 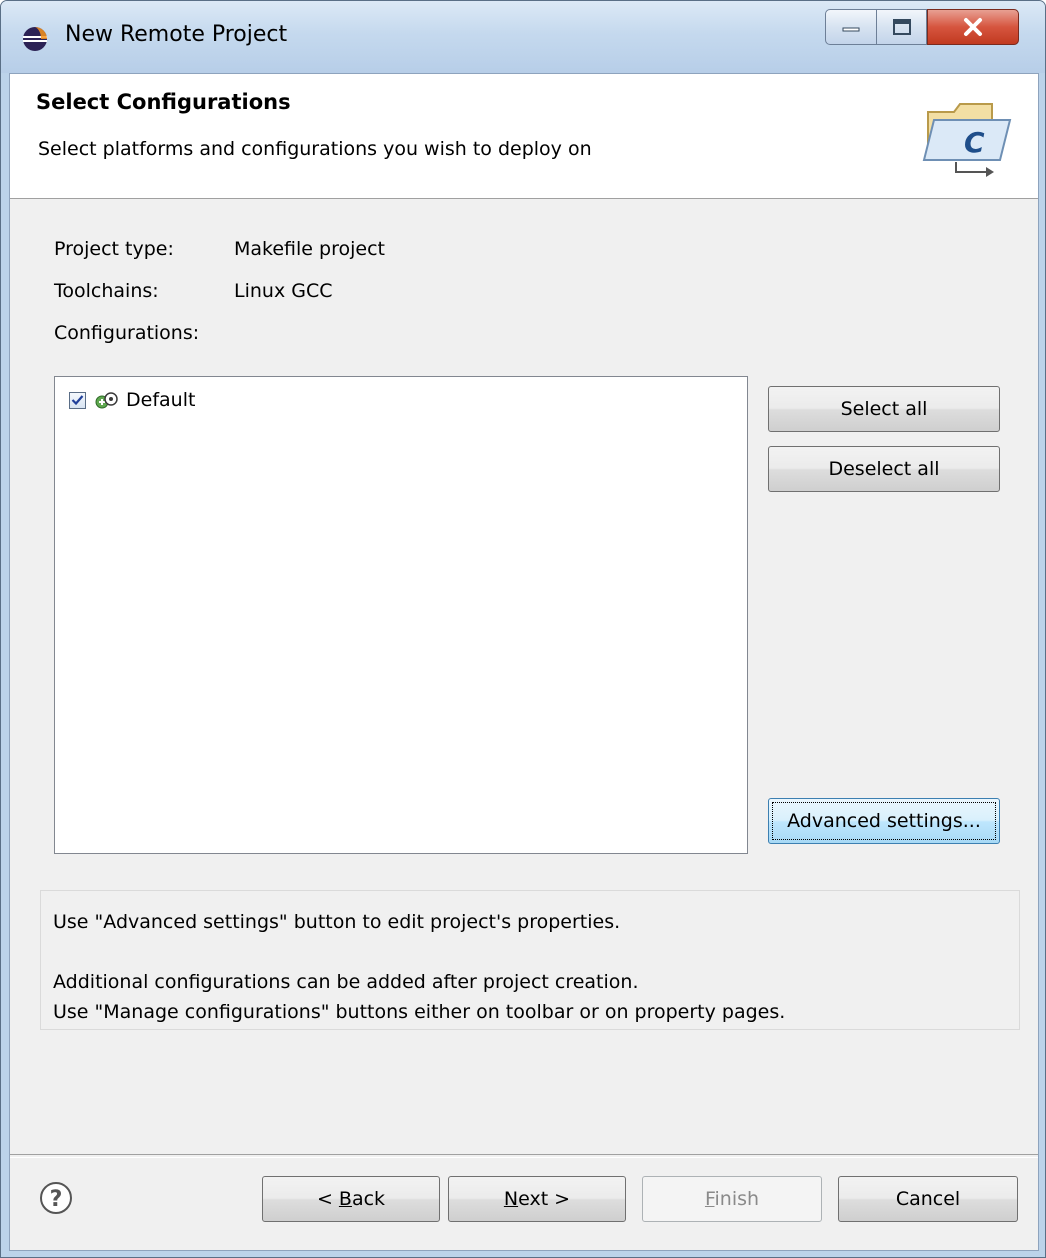 I want to click on minimize-button, so click(x=851, y=27).